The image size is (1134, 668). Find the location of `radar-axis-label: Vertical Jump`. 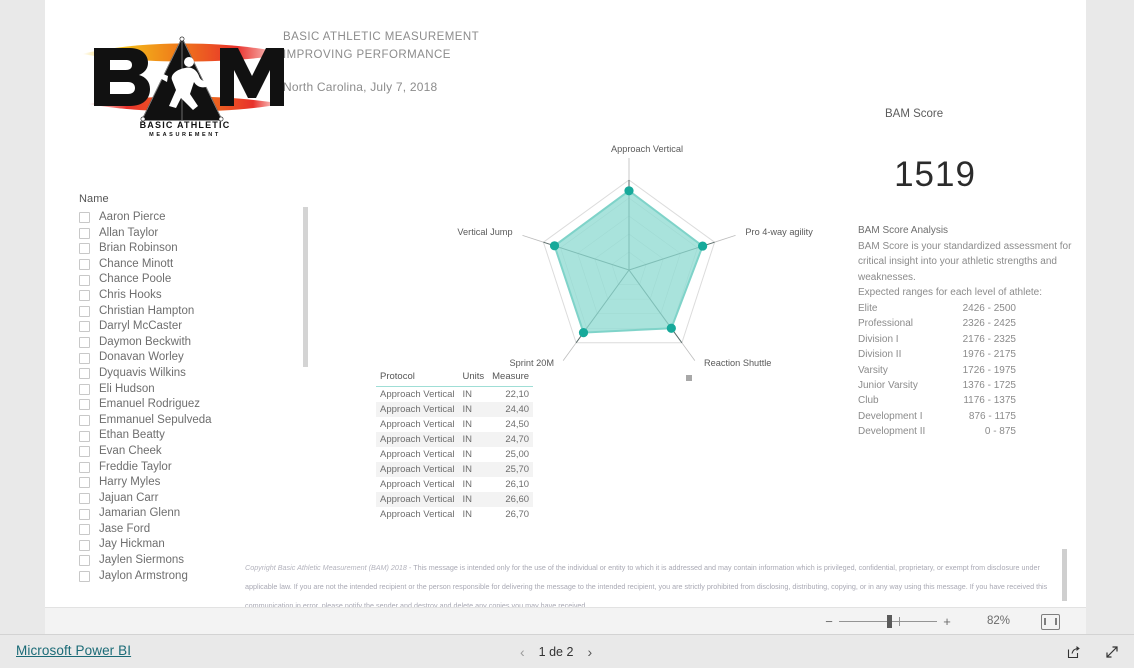

radar-axis-label: Vertical Jump is located at coordinates (484, 232).